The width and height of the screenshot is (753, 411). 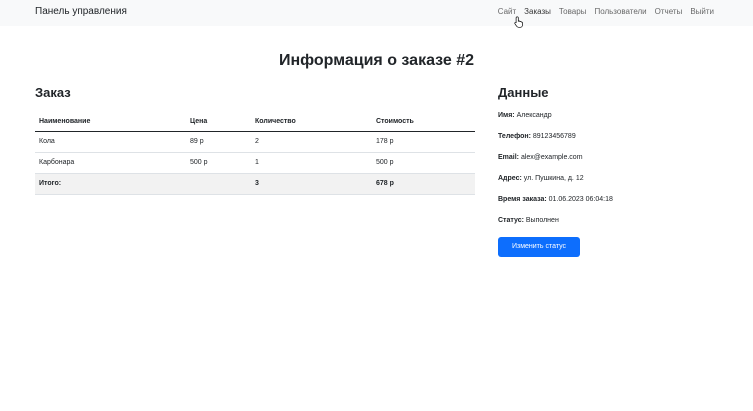 I want to click on customer-address: Адрес: ул. Пушкина, д. 12, so click(x=541, y=178).